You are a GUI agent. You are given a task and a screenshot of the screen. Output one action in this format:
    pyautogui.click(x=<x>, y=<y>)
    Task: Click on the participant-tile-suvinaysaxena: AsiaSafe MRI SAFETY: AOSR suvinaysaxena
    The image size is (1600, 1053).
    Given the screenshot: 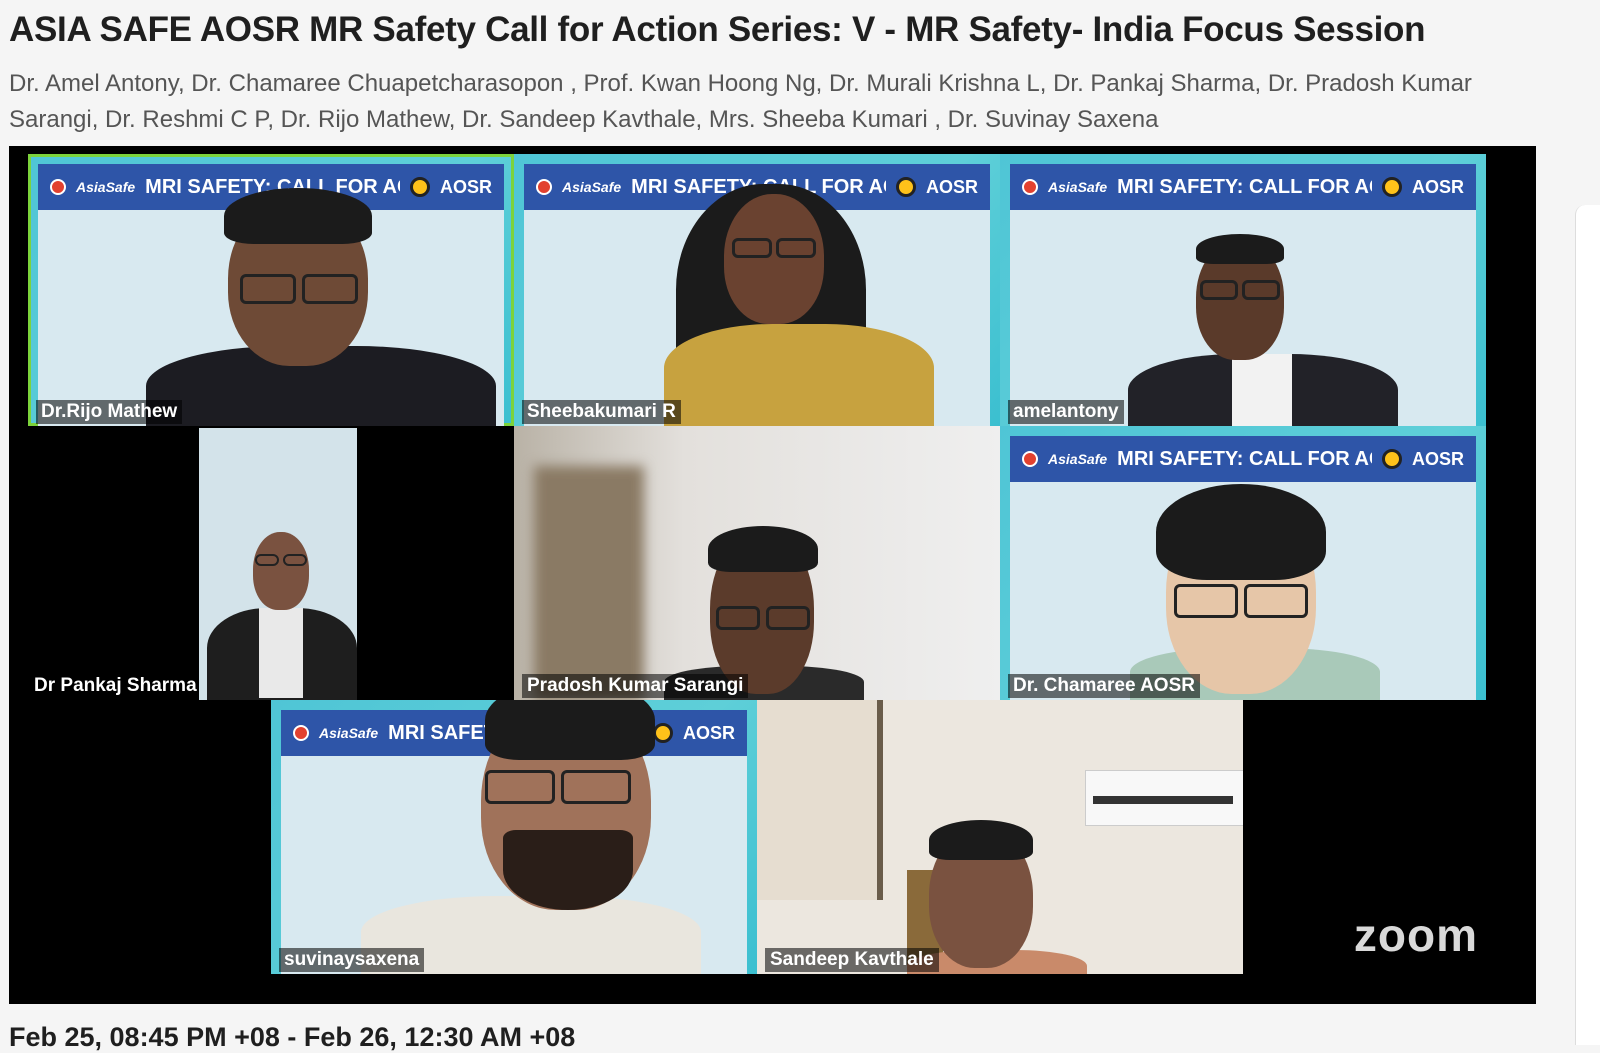 What is the action you would take?
    pyautogui.click(x=514, y=837)
    